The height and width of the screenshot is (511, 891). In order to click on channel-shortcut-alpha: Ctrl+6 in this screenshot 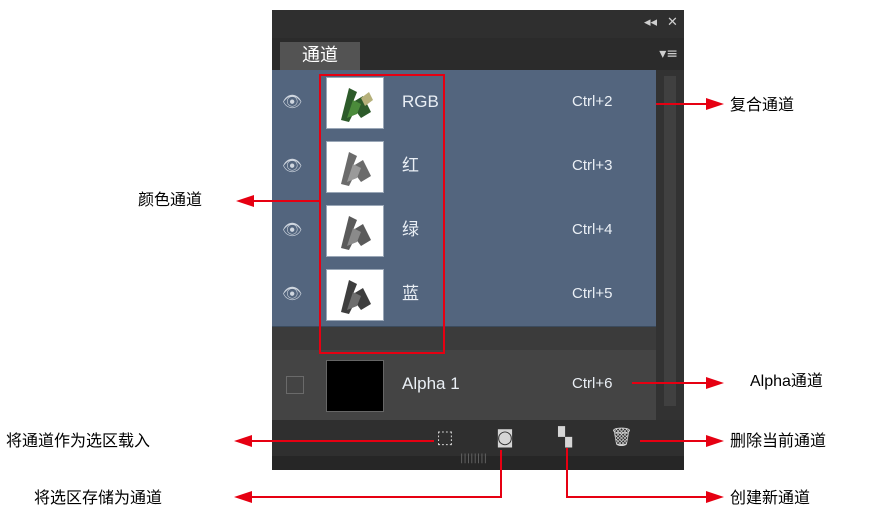, I will do `click(592, 383)`.